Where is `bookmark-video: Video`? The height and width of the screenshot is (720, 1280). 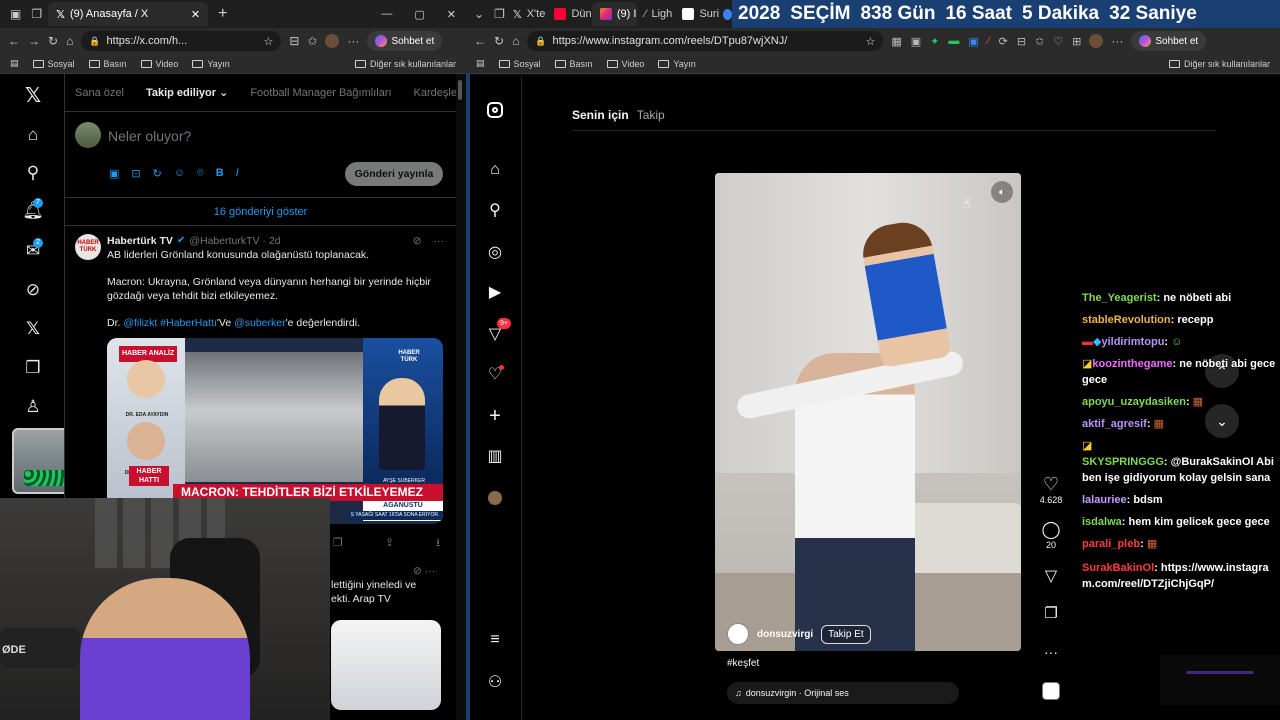 bookmark-video: Video is located at coordinates (159, 64).